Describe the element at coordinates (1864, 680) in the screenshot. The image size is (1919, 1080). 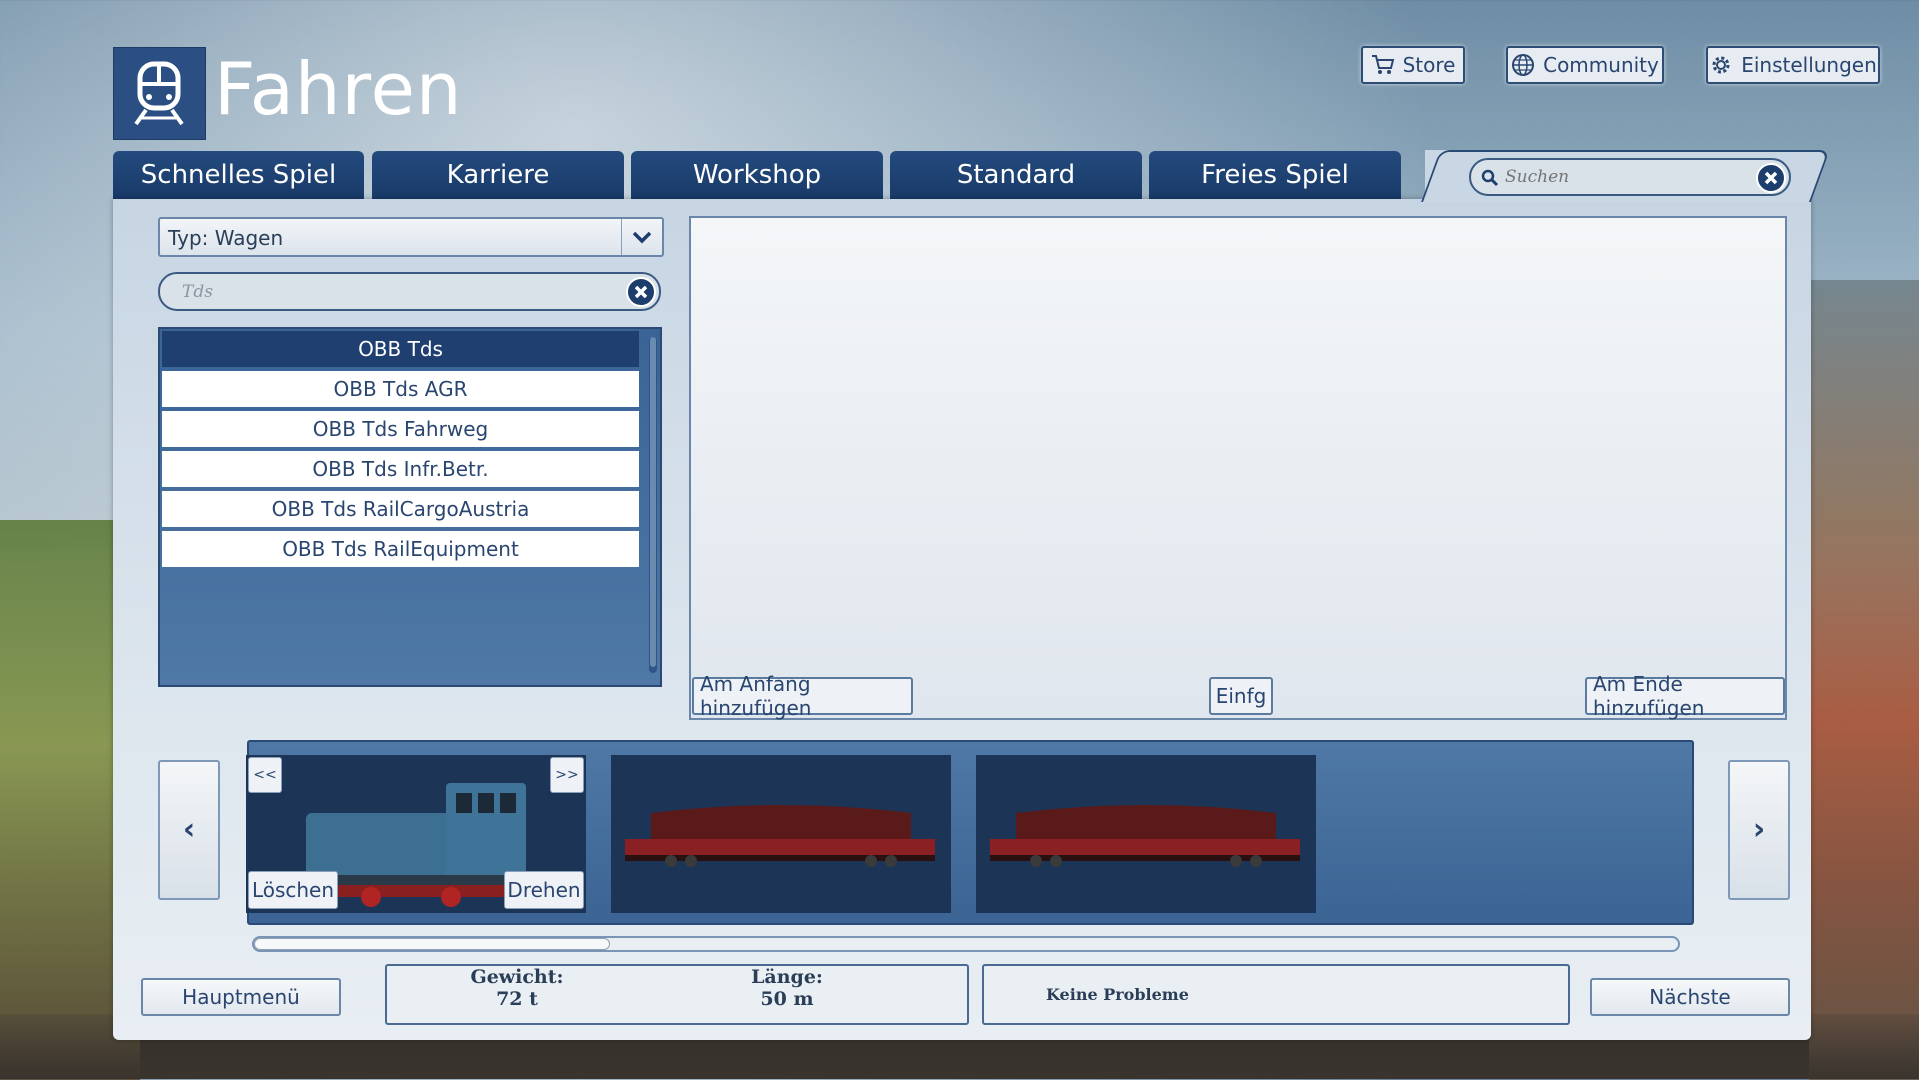
I see `background-scenery-right` at that location.